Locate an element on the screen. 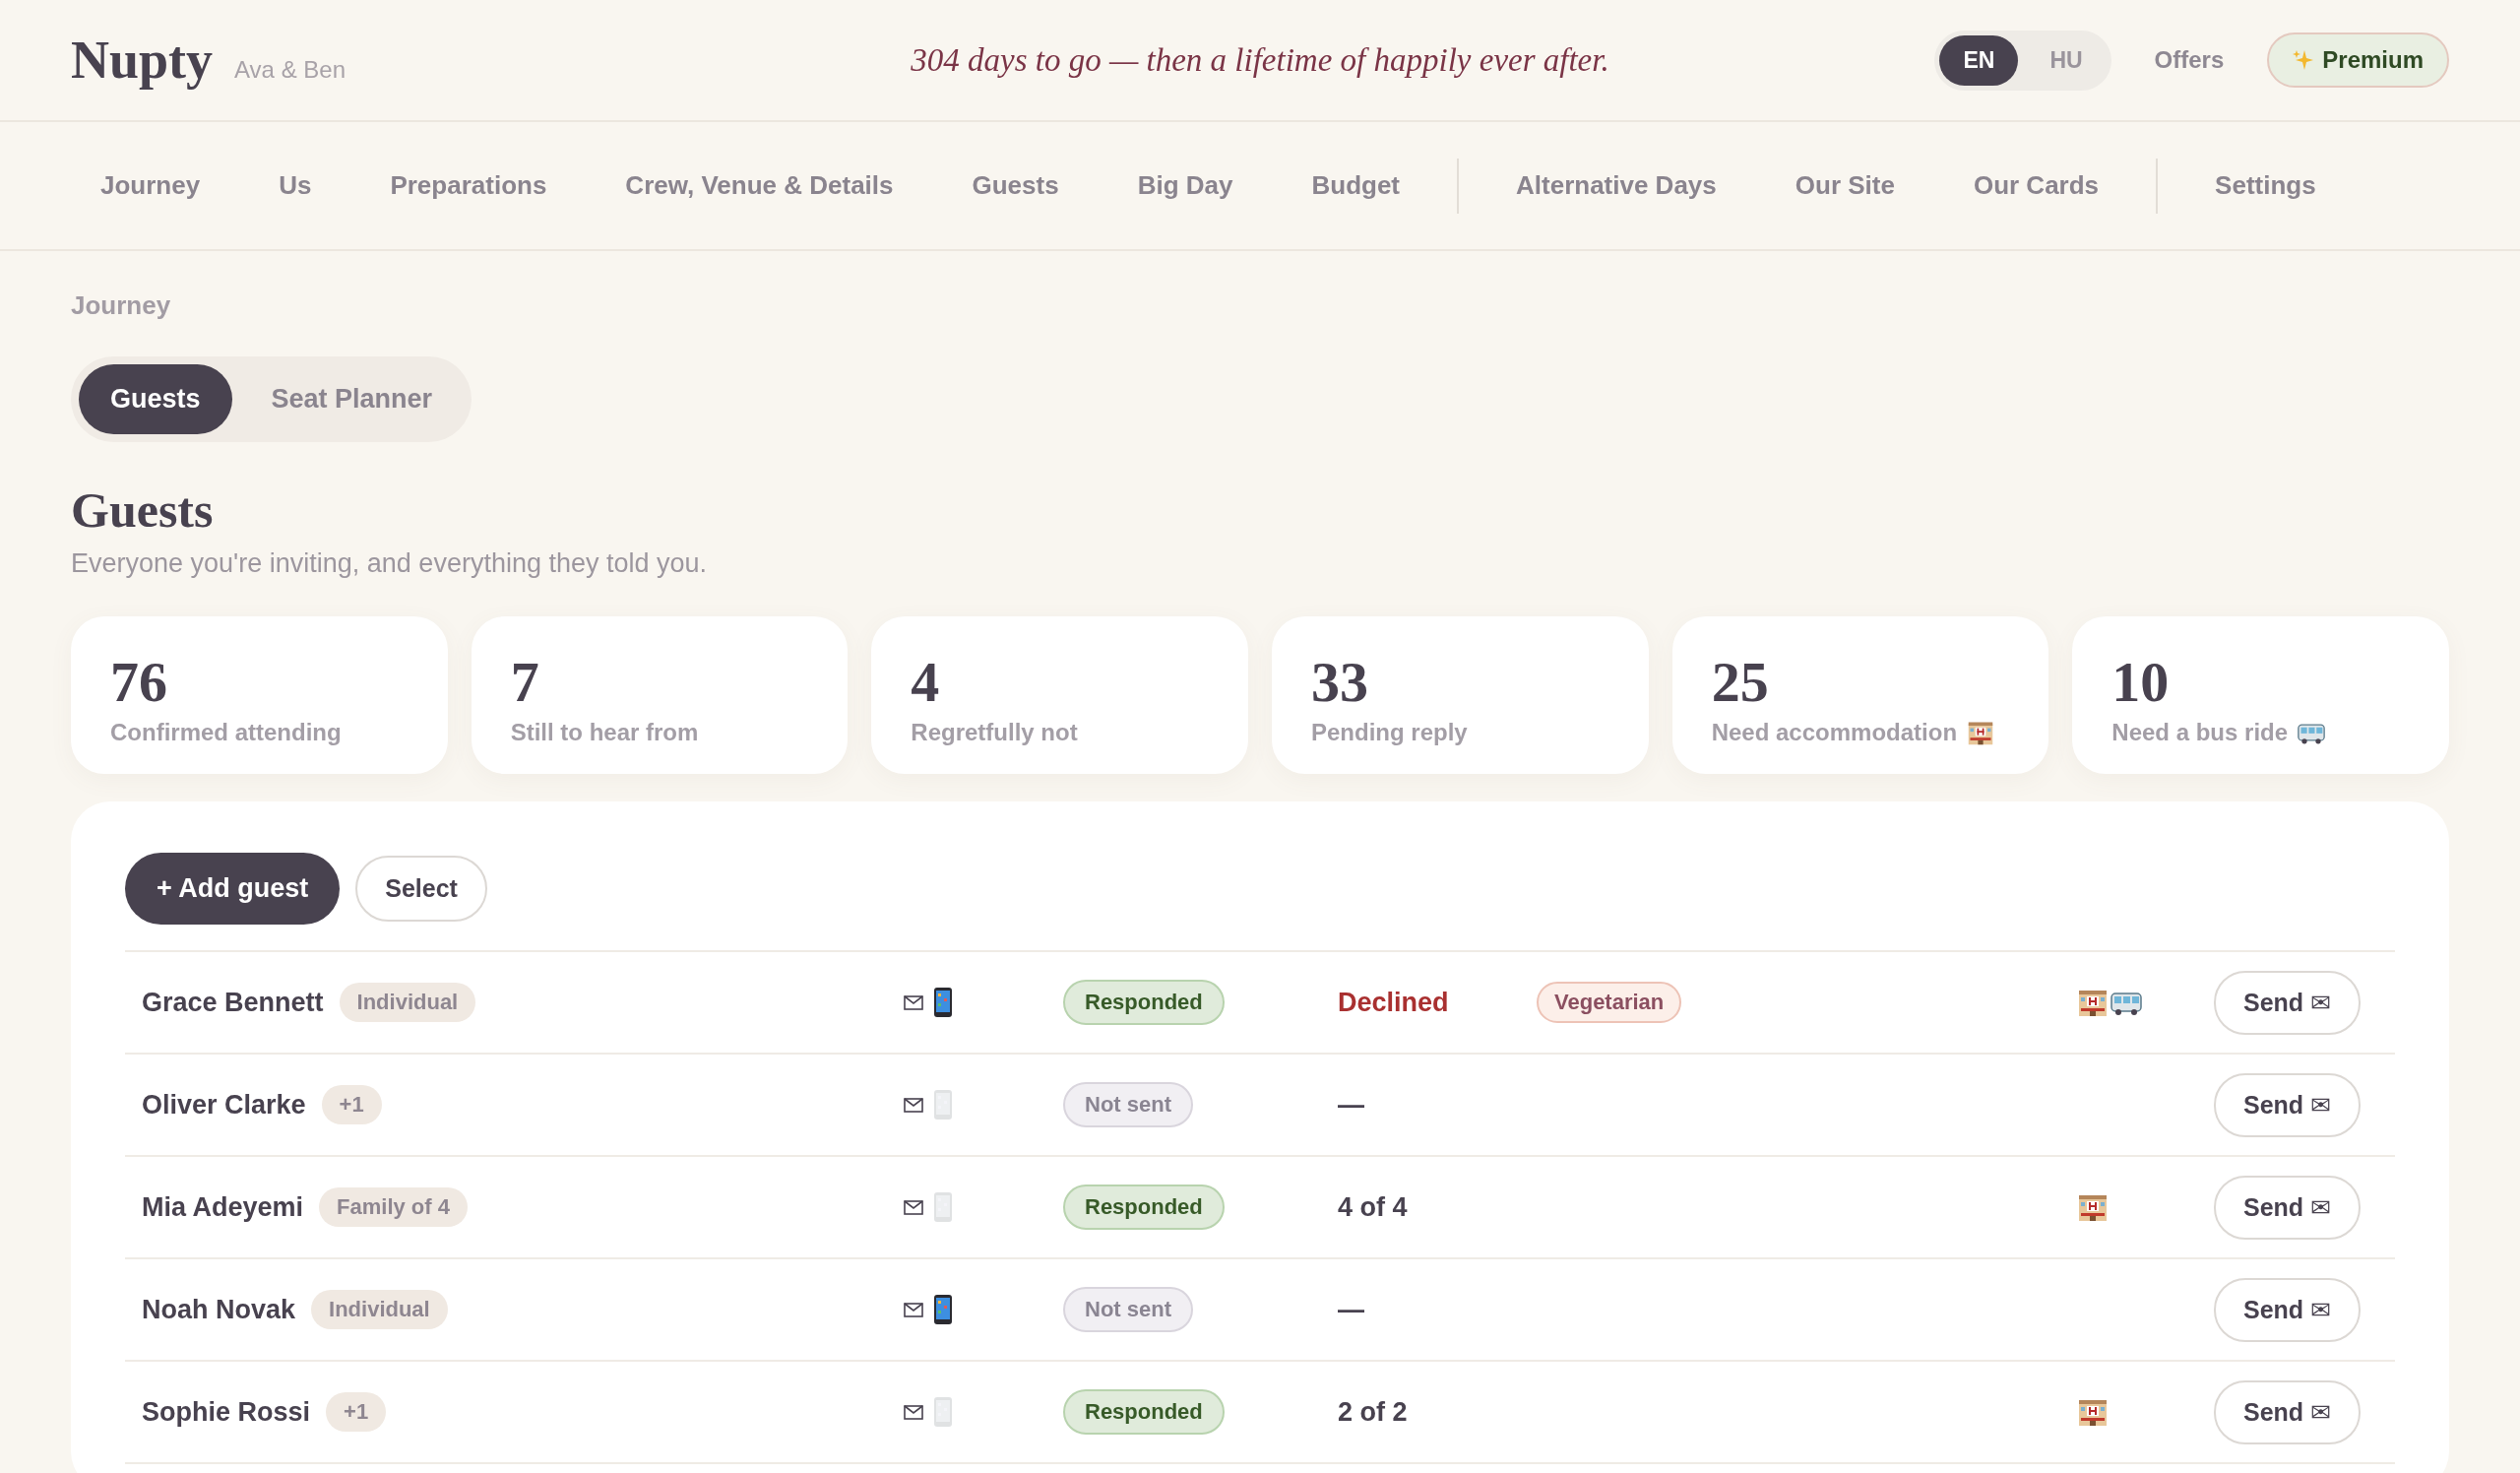 This screenshot has height=1473, width=2520. diet-tag: Vegetarian is located at coordinates (1609, 1002).